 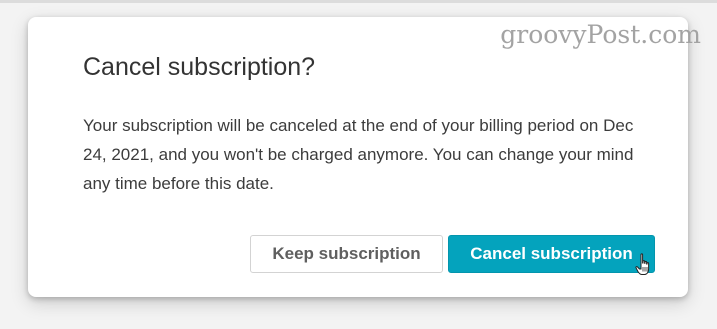 What do you see at coordinates (551, 254) in the screenshot?
I see `cancel-subscription-button: Cancel subscription` at bounding box center [551, 254].